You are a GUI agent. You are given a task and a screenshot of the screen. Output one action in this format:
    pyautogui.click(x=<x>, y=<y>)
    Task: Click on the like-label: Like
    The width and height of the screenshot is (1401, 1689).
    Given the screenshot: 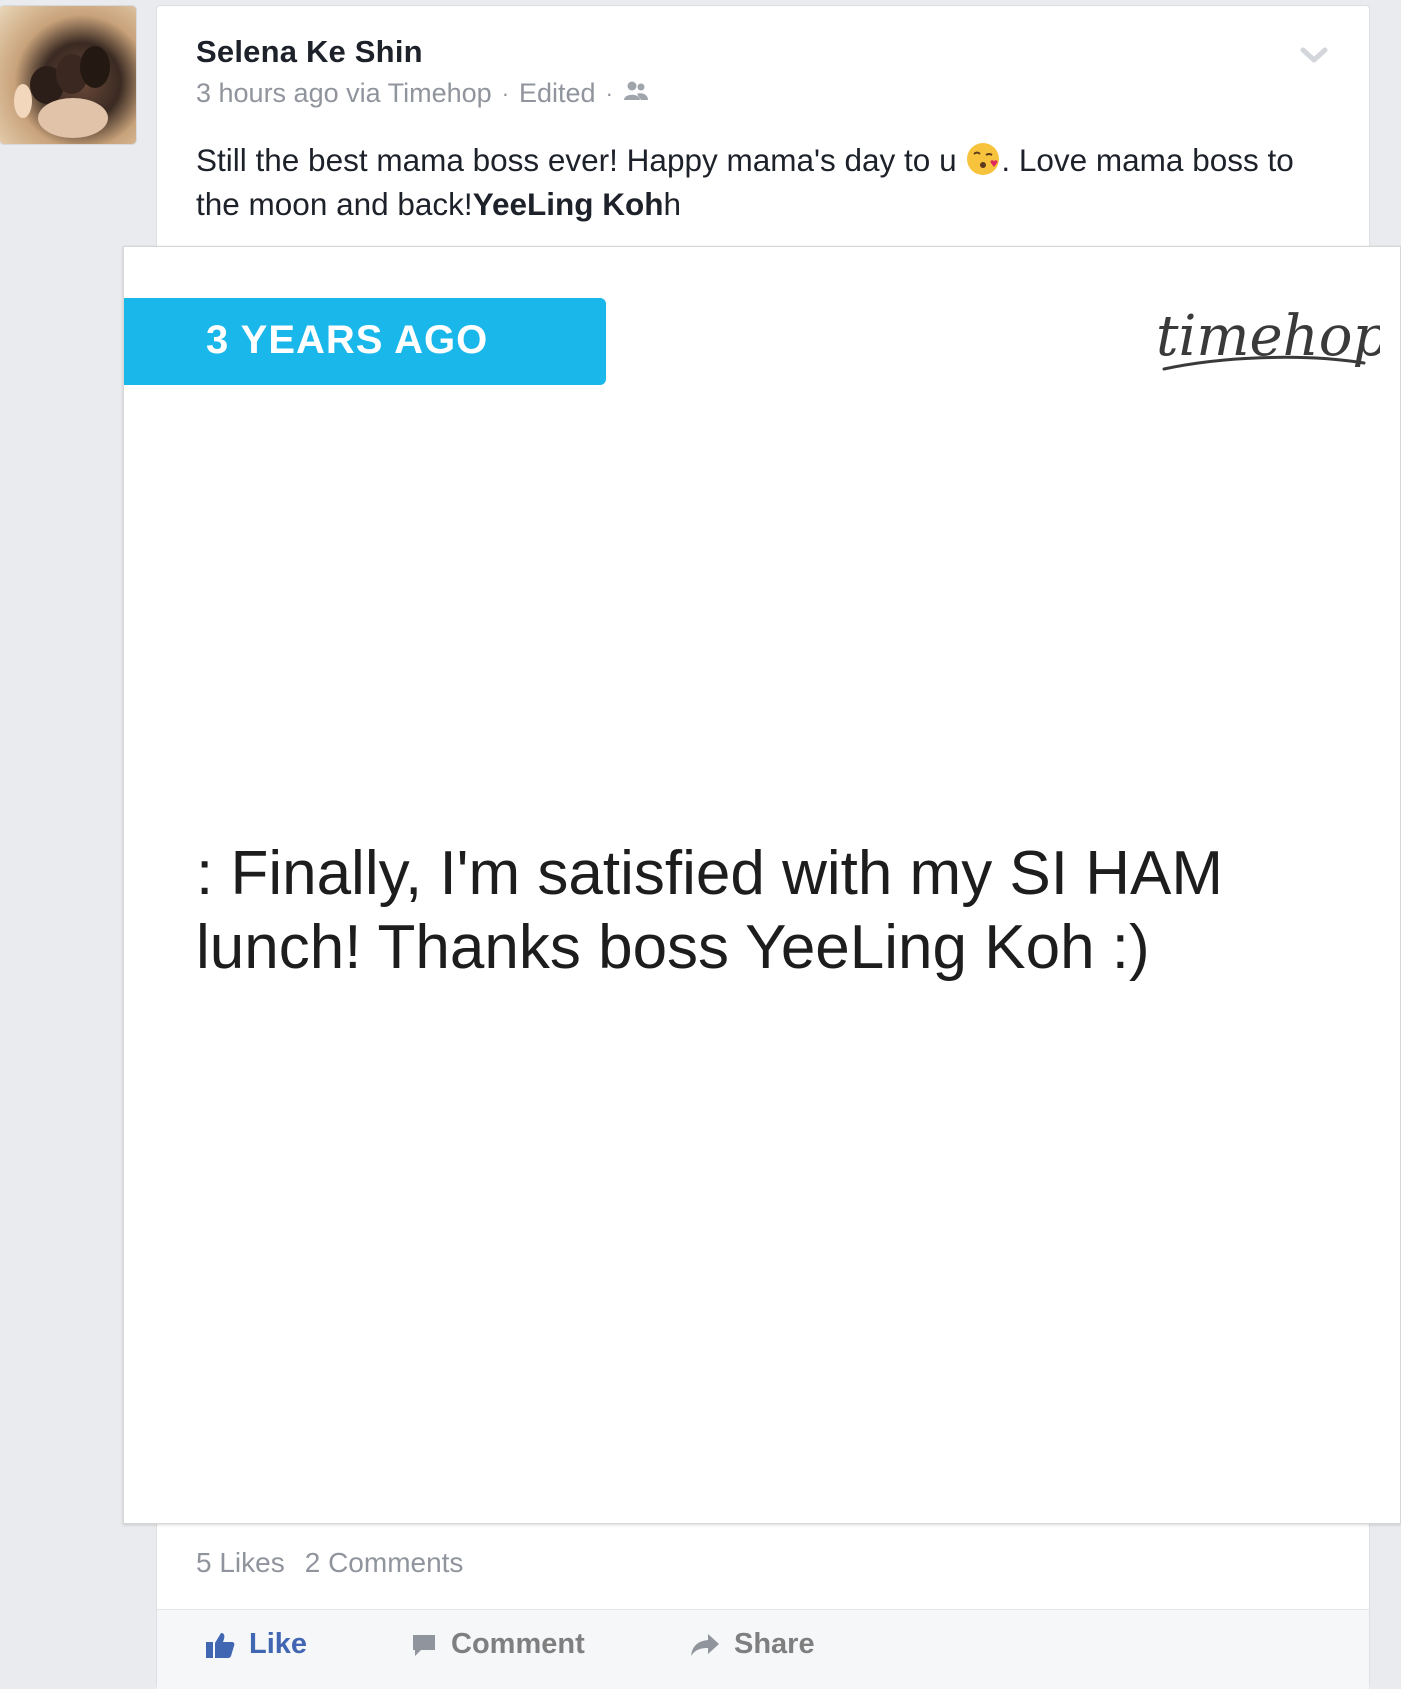 What is the action you would take?
    pyautogui.click(x=278, y=1644)
    